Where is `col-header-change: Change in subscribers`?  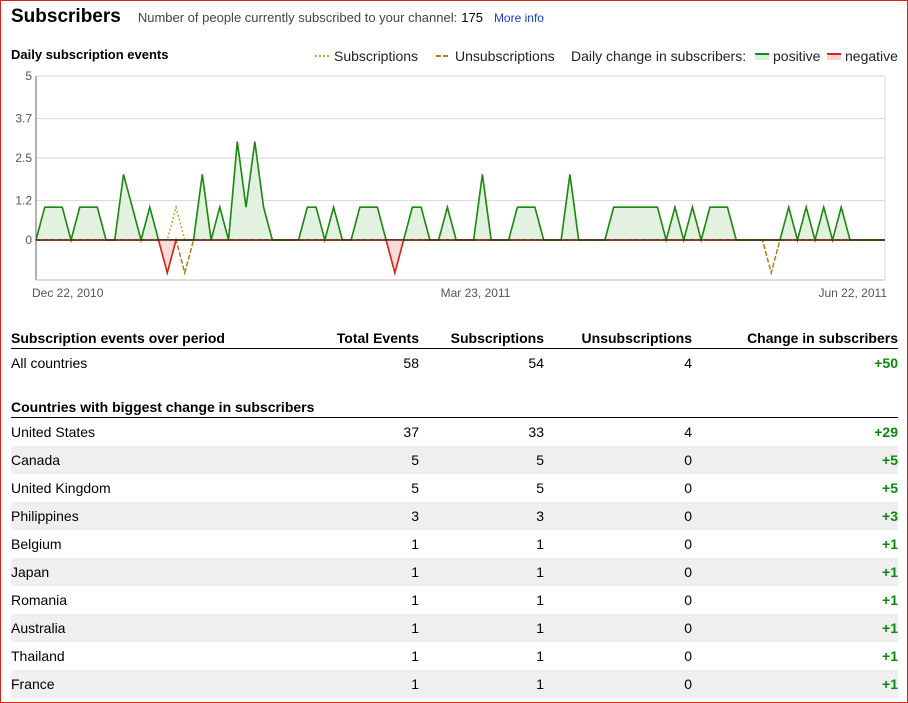
col-header-change: Change in subscribers is located at coordinates (822, 338).